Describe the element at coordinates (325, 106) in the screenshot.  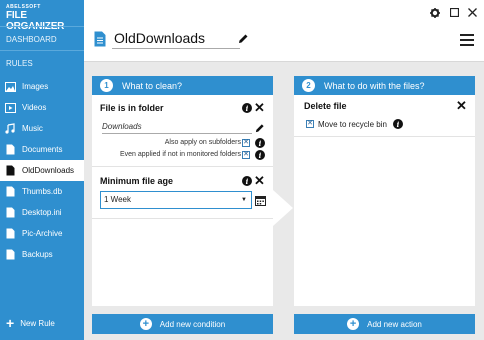
I see `action-title: Delete file` at that location.